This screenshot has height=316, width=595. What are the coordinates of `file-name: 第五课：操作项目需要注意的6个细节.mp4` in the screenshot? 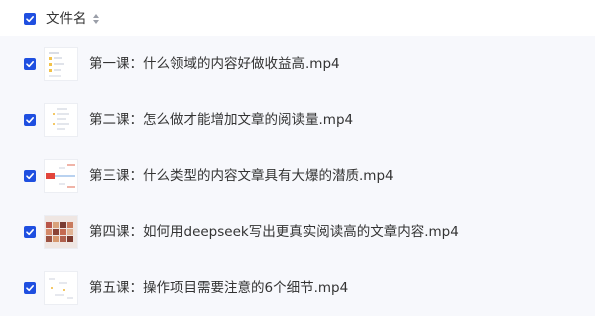 It's located at (218, 288).